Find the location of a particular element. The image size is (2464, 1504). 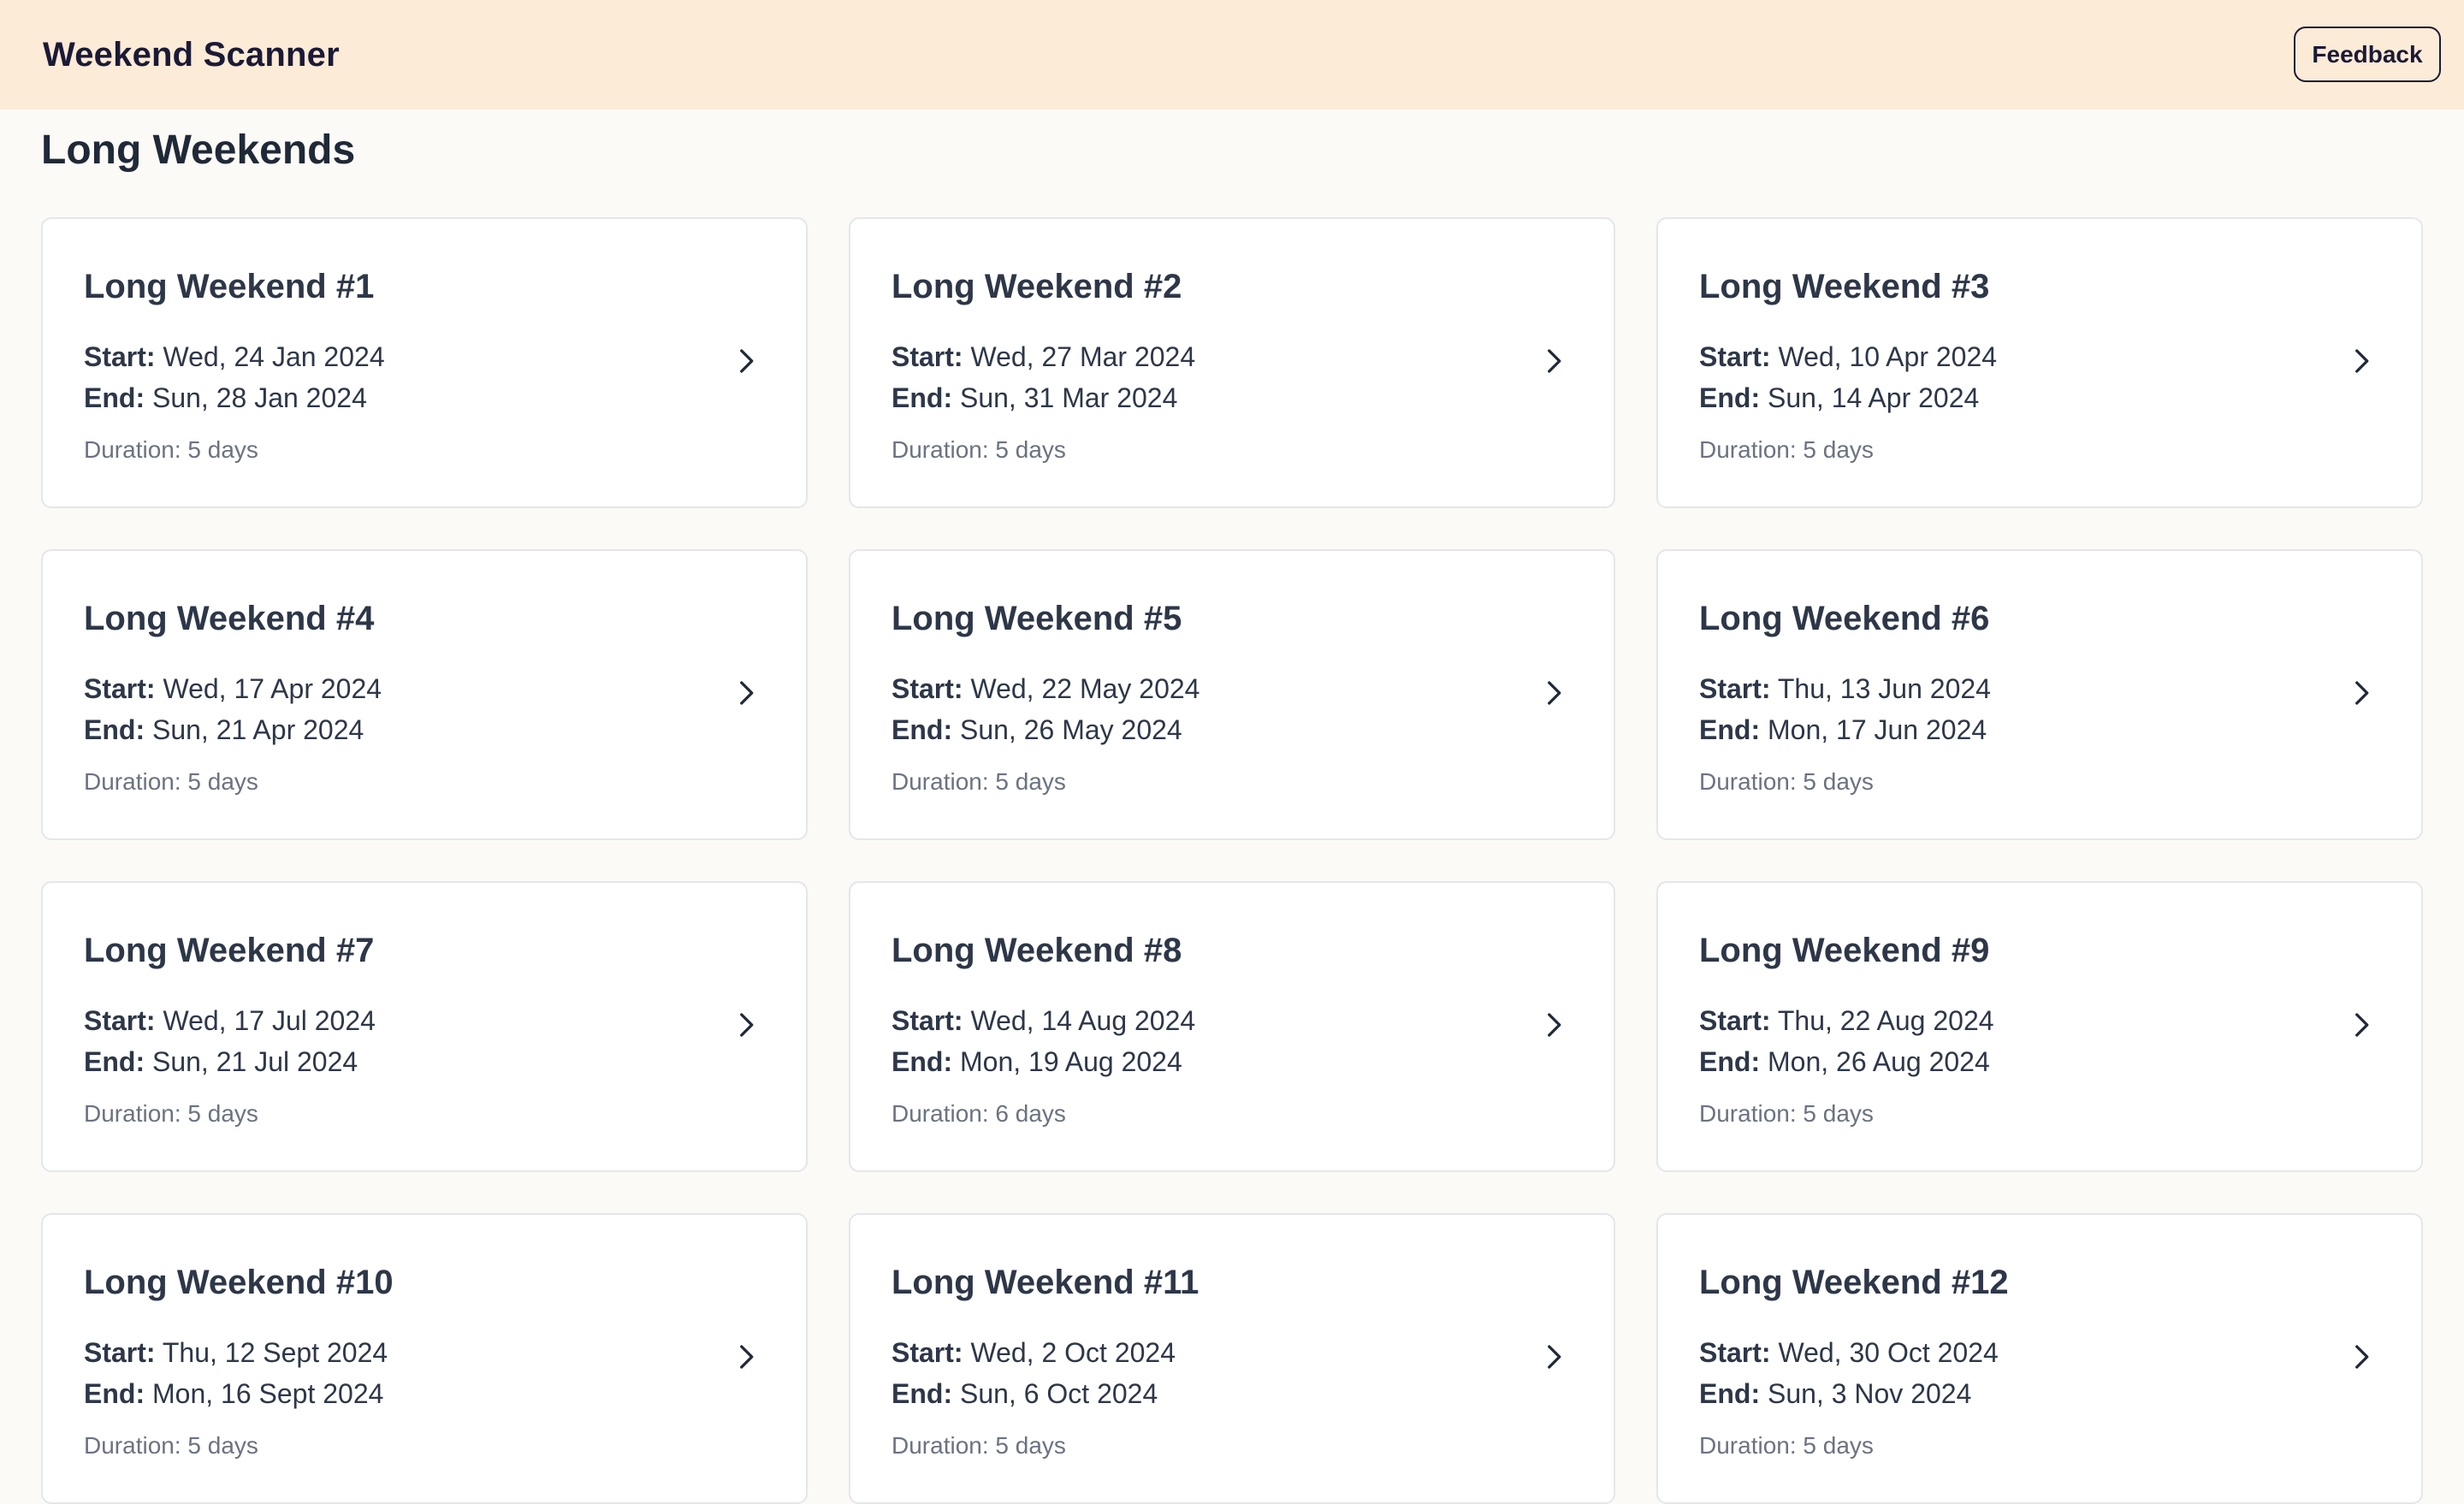

end-date: End: Sun, 14 Apr 2024 is located at coordinates (1839, 398).